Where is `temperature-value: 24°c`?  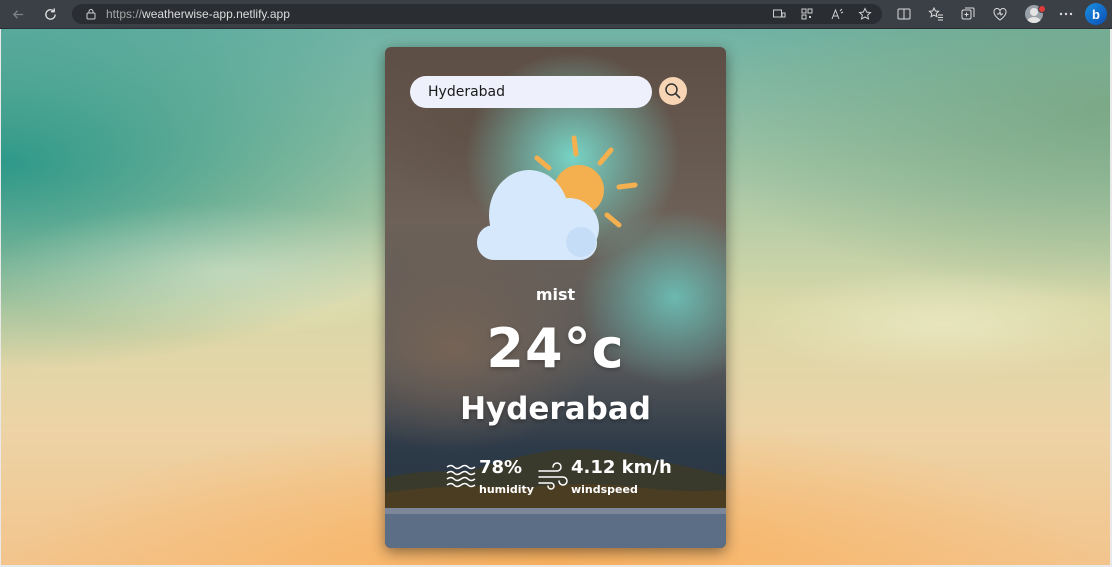 temperature-value: 24°c is located at coordinates (555, 348).